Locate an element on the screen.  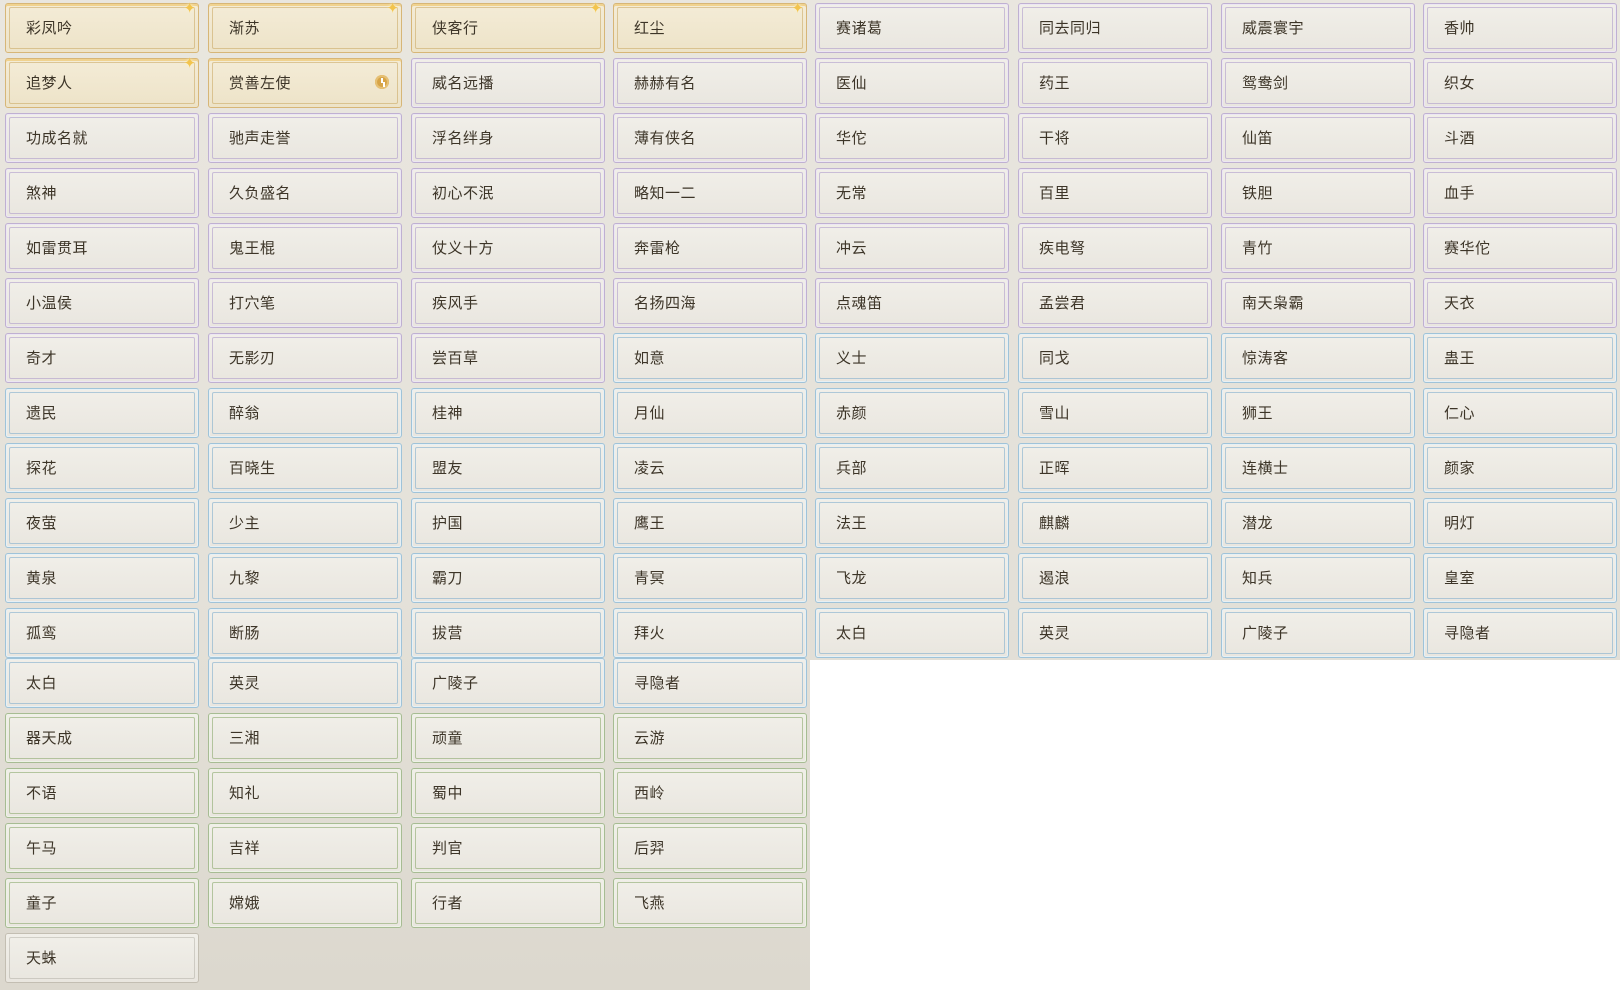
title-tile: 赤颜 is located at coordinates (912, 413).